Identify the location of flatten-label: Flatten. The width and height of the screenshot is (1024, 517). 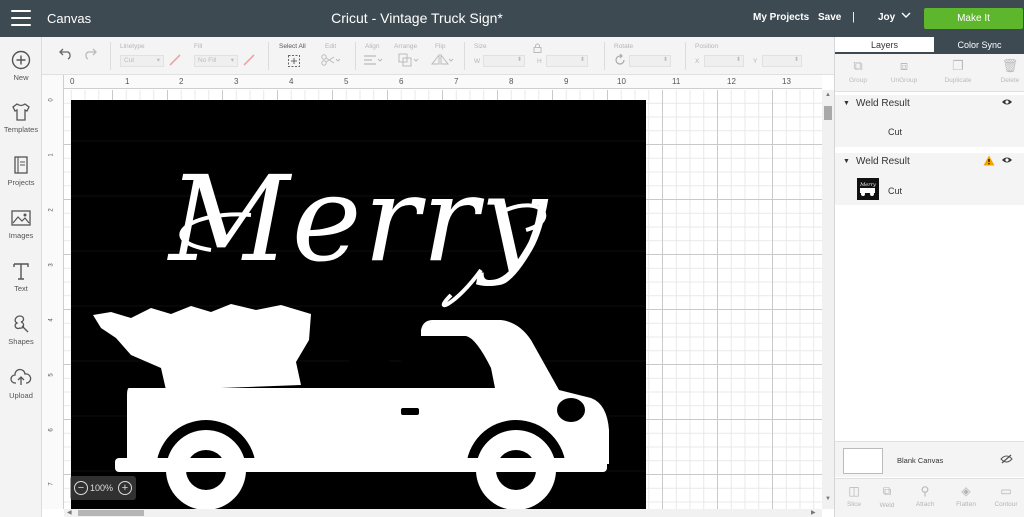
(966, 504).